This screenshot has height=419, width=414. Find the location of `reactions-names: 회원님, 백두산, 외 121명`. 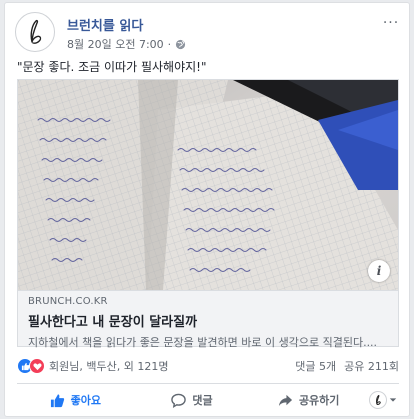

reactions-names: 회원님, 백두산, 외 121명 is located at coordinates (108, 366).